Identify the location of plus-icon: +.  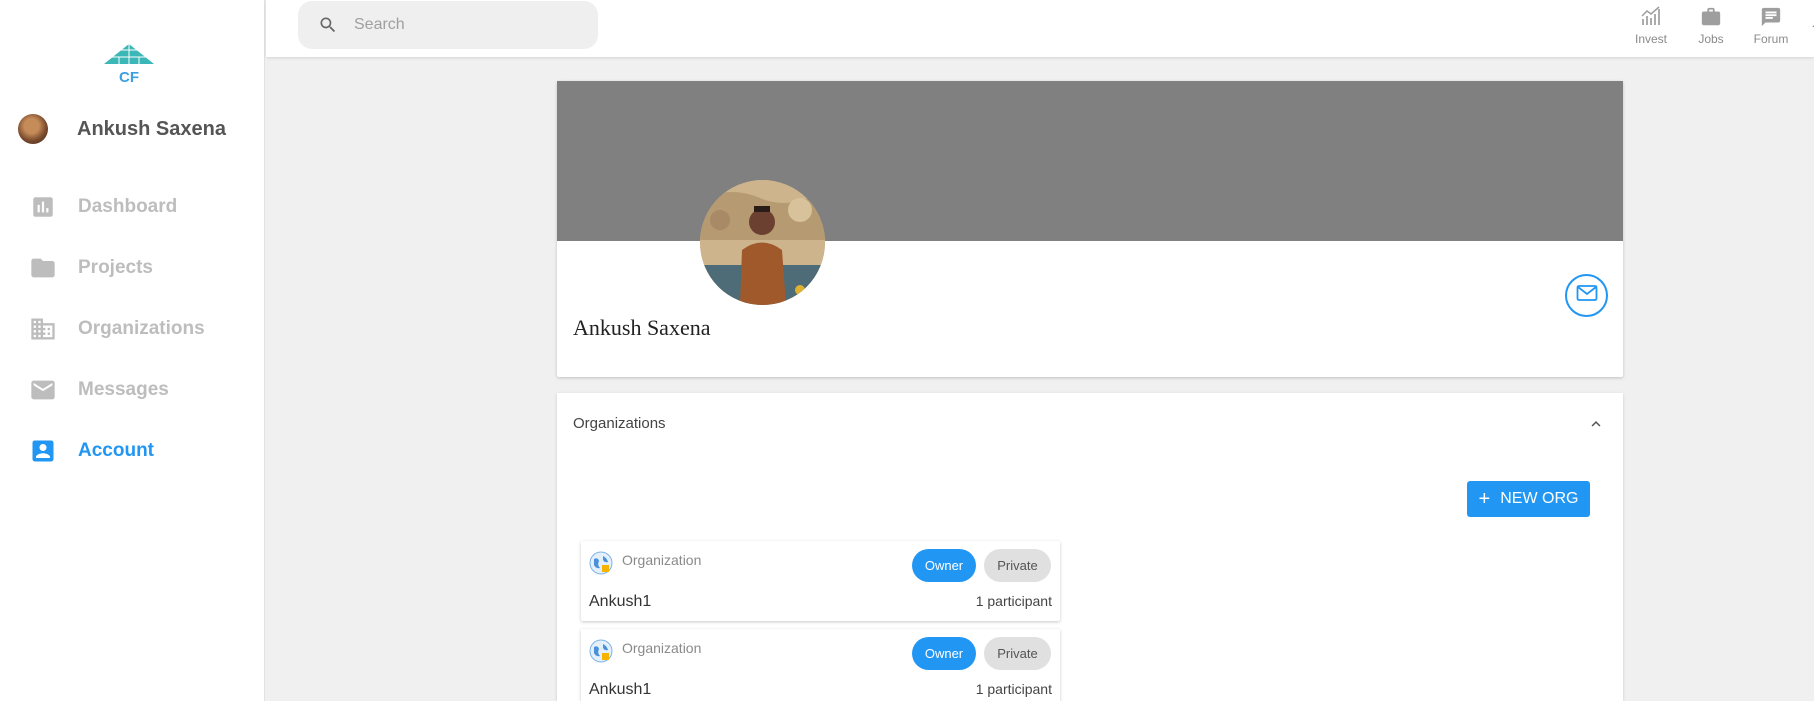
(1484, 499).